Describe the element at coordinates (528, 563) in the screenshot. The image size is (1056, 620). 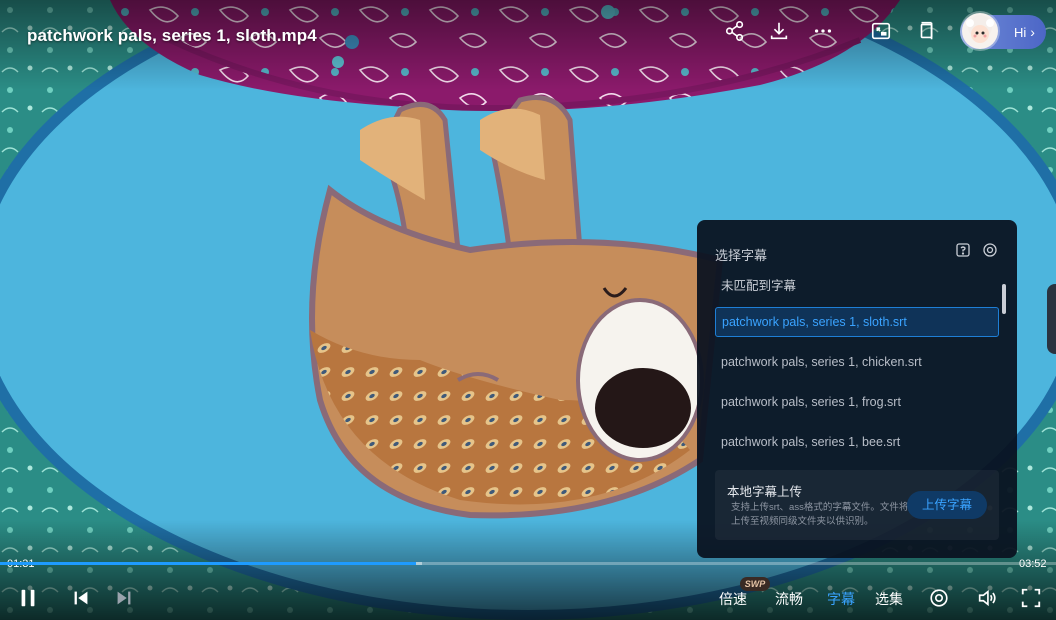
I see `progress-bar` at that location.